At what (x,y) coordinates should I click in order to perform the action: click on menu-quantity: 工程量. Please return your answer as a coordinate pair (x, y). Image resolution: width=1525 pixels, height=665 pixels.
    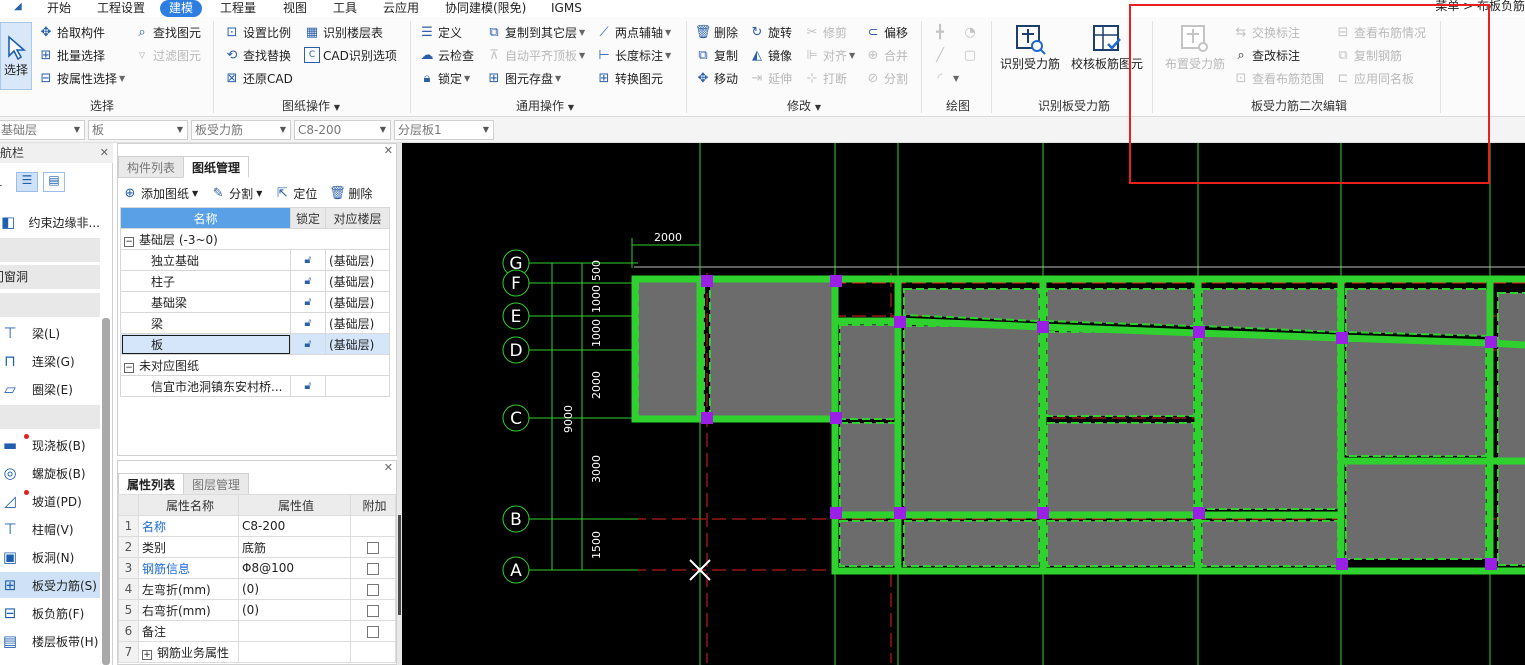
    Looking at the image, I should click on (238, 8).